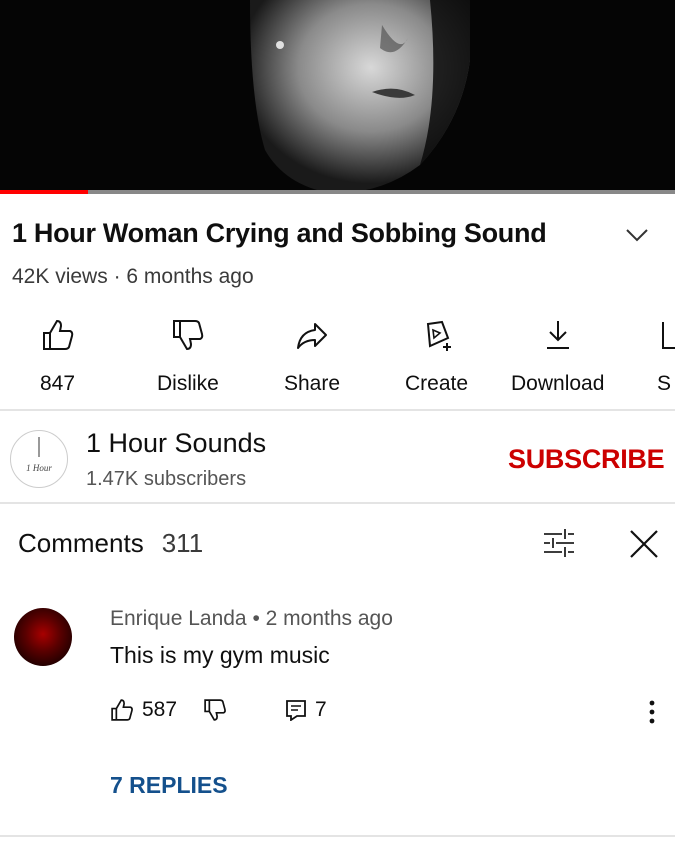  Describe the element at coordinates (43, 637) in the screenshot. I see `avatar` at that location.